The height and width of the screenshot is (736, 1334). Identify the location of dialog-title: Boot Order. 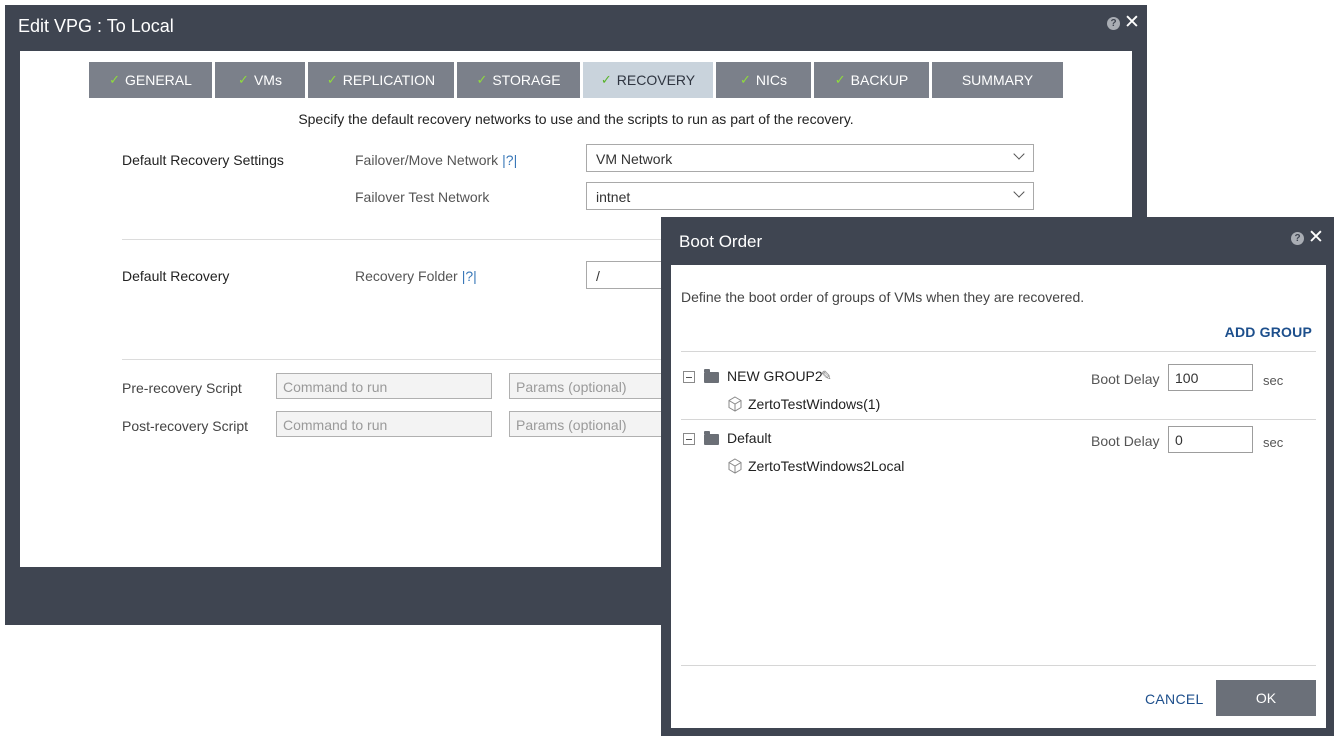
(721, 241).